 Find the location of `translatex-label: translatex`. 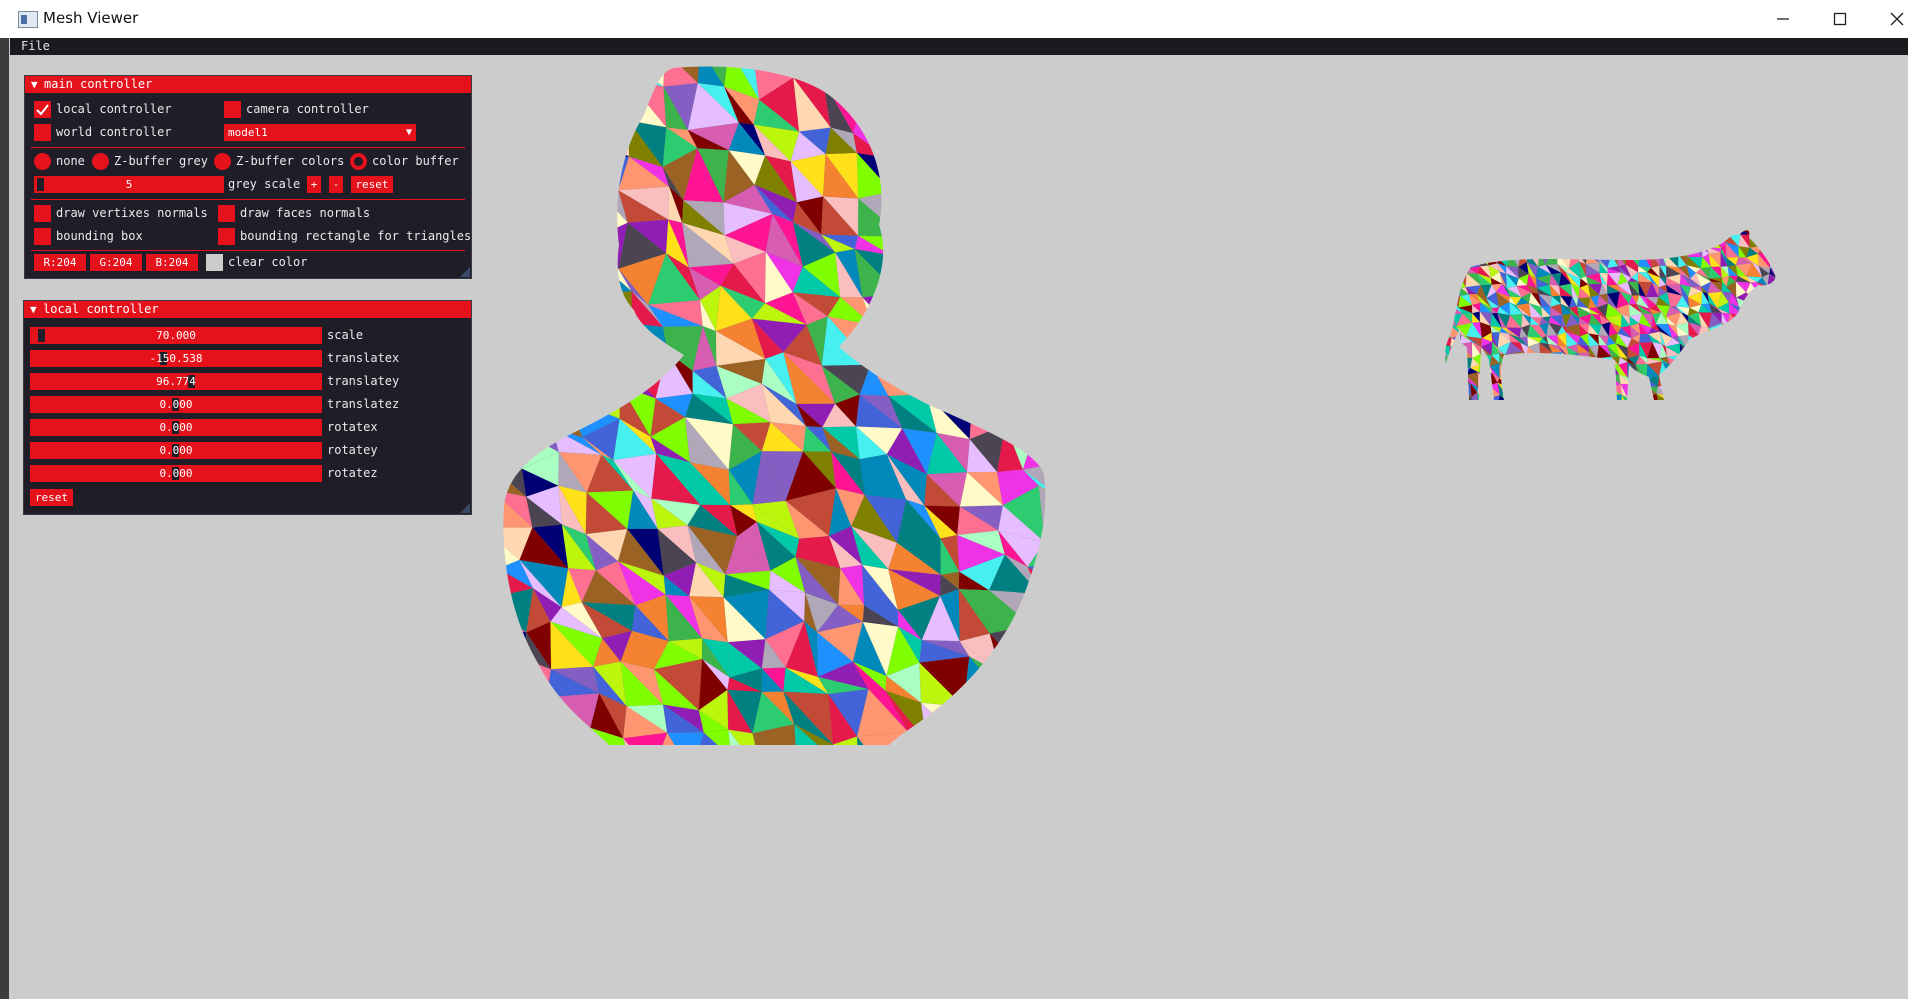

translatex-label: translatex is located at coordinates (363, 358).